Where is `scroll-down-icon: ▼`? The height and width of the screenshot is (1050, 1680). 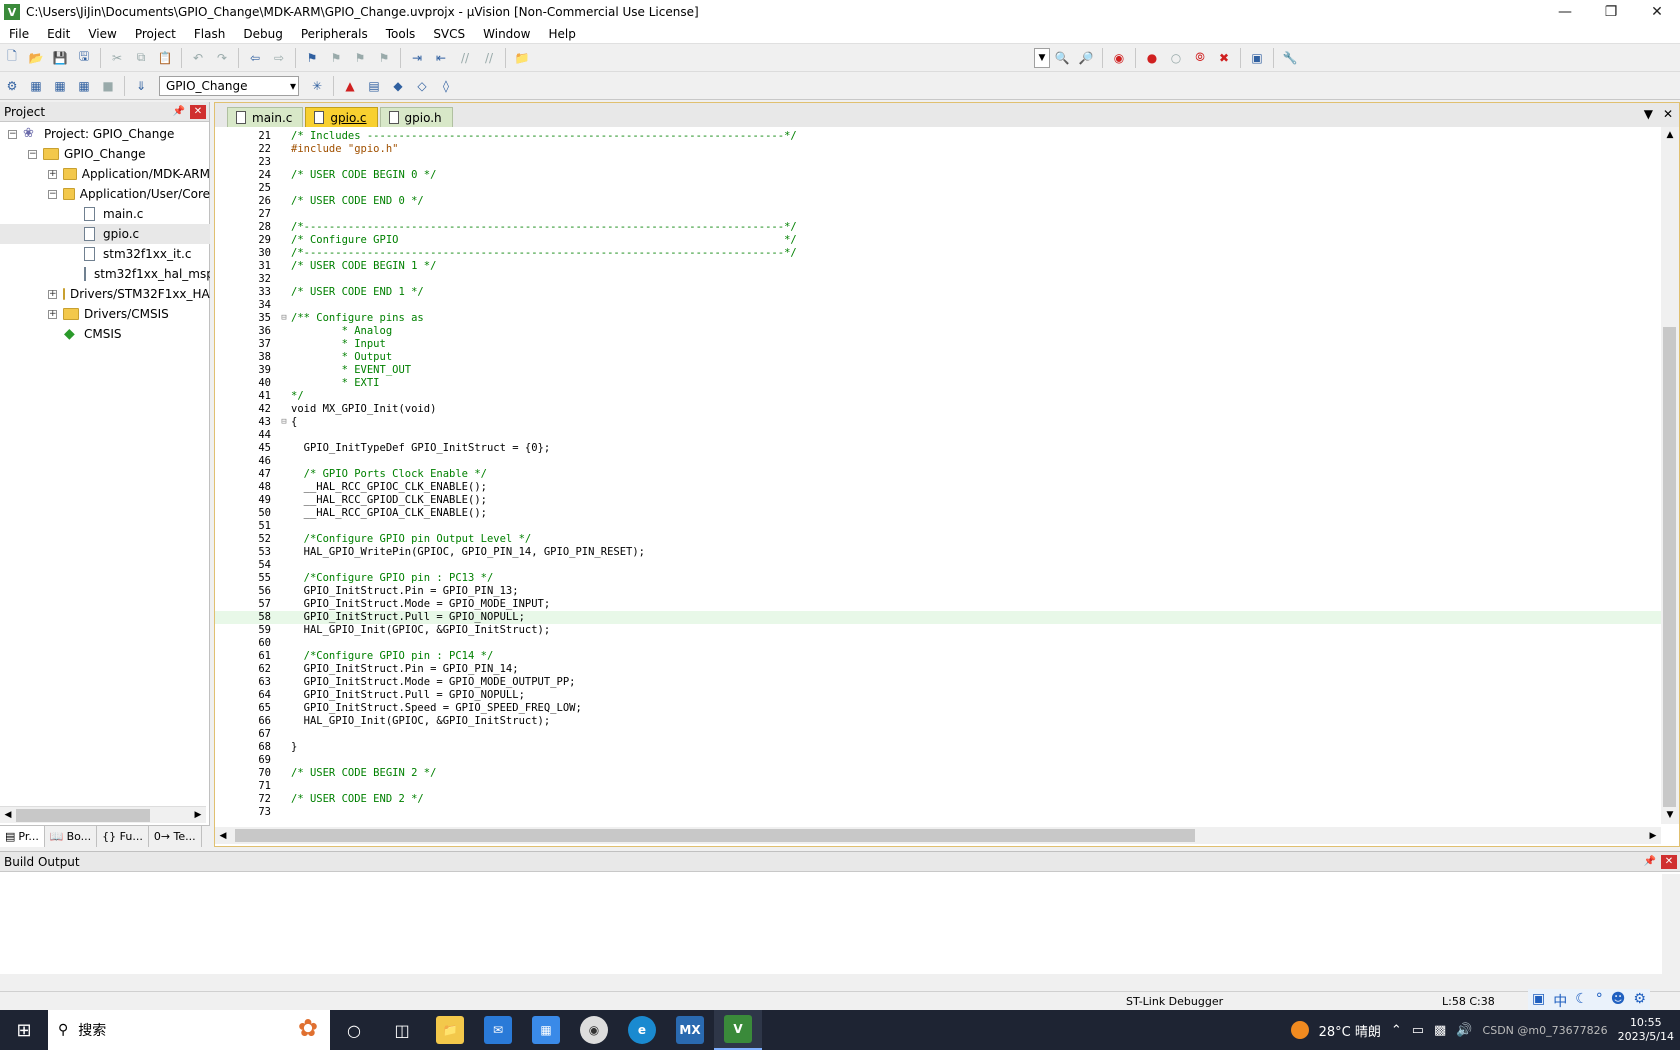
scroll-down-icon: ▼ is located at coordinates (1670, 815).